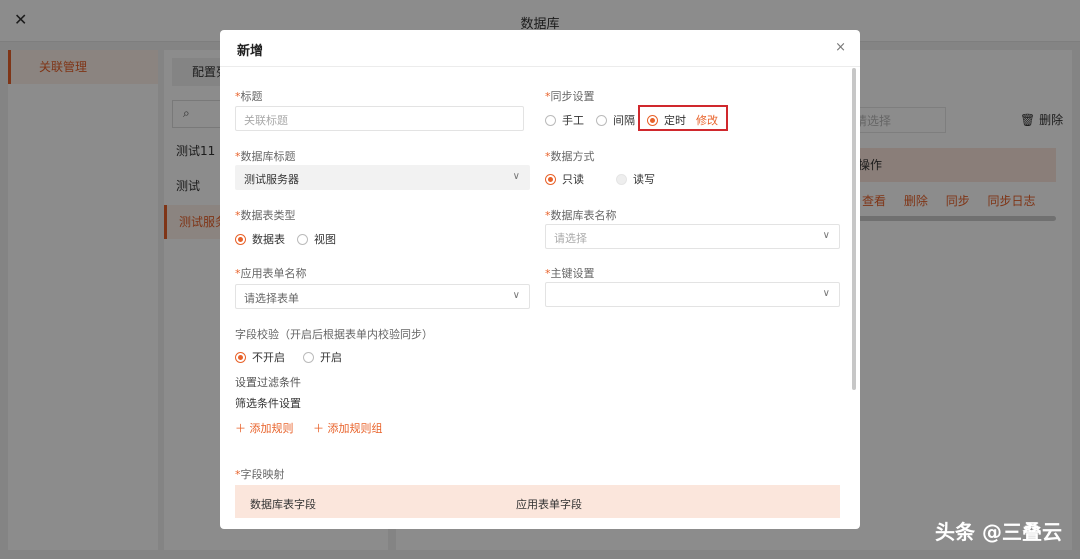  What do you see at coordinates (692, 294) in the screenshot?
I see `primary-key-select: ∨` at bounding box center [692, 294].